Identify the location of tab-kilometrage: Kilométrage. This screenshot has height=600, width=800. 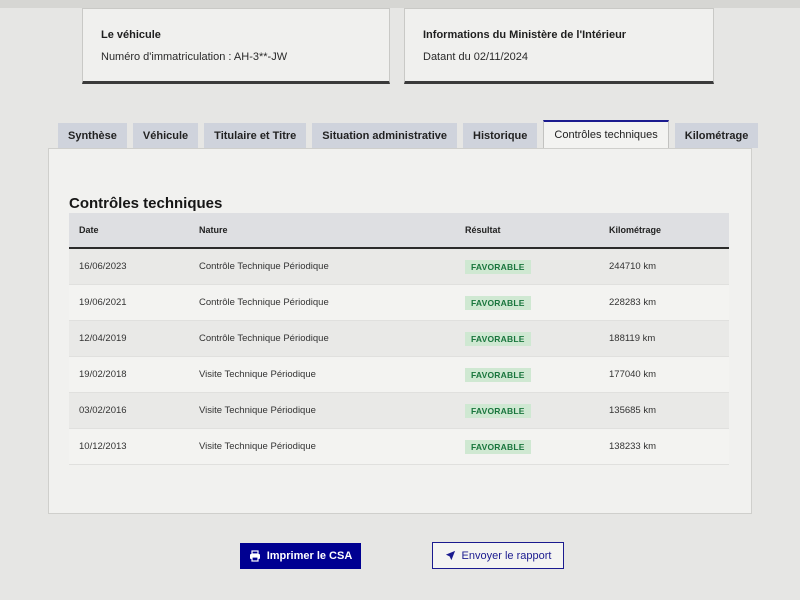
(716, 135).